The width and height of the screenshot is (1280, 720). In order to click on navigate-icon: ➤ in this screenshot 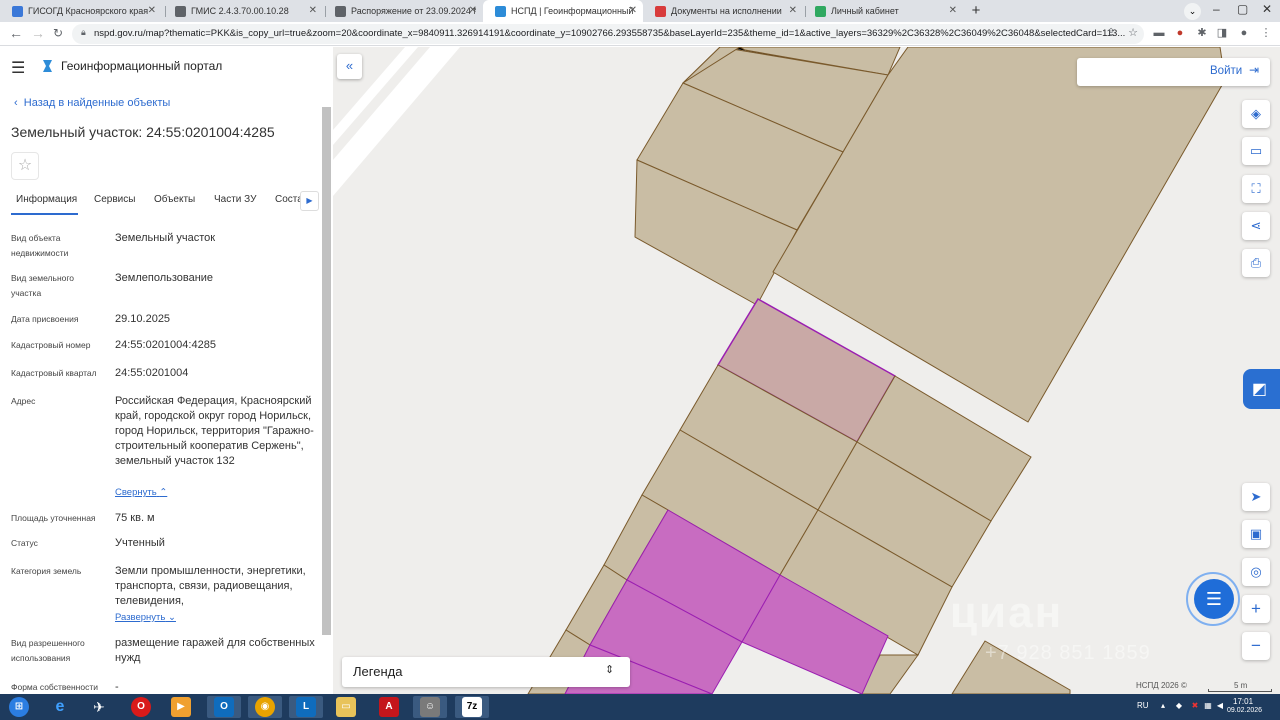, I will do `click(1256, 497)`.